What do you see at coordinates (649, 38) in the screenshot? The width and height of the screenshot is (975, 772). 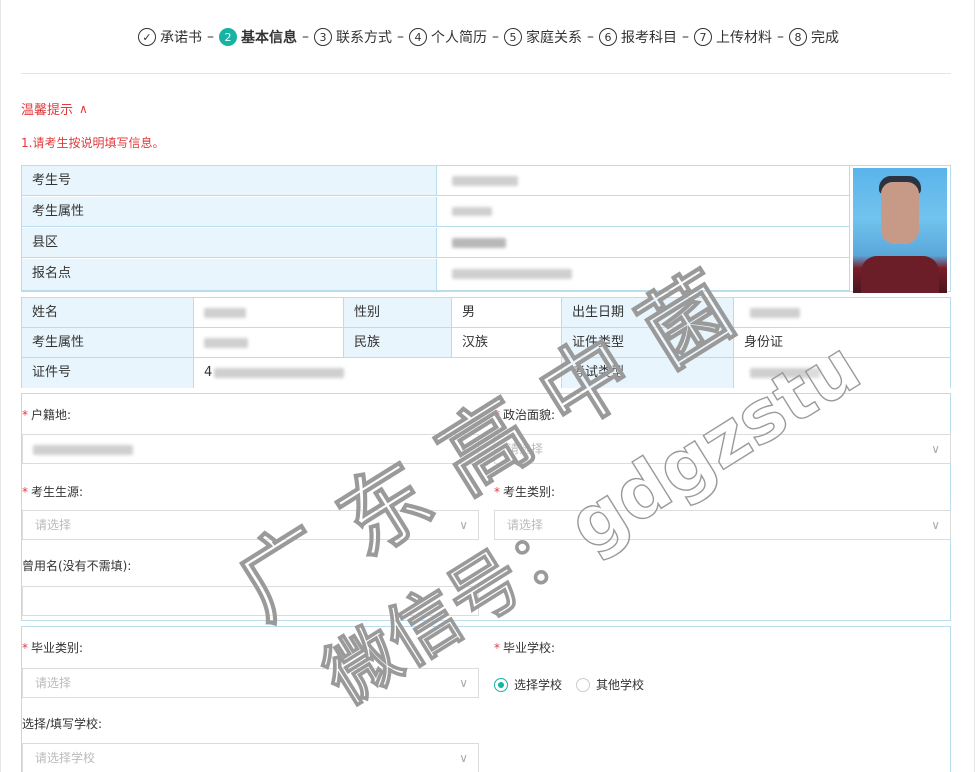 I see `step-label: 报考科目` at bounding box center [649, 38].